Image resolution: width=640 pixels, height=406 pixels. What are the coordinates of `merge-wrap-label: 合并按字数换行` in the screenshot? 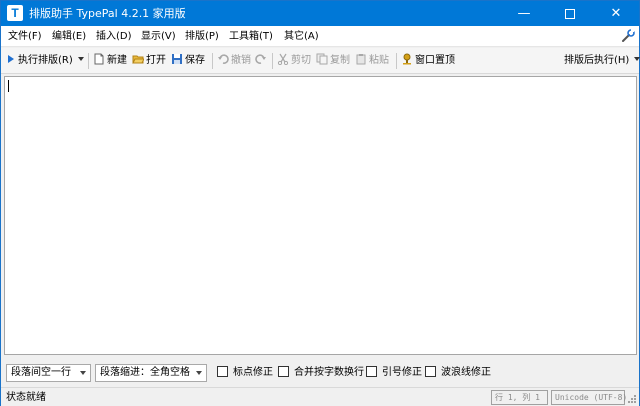 It's located at (329, 372).